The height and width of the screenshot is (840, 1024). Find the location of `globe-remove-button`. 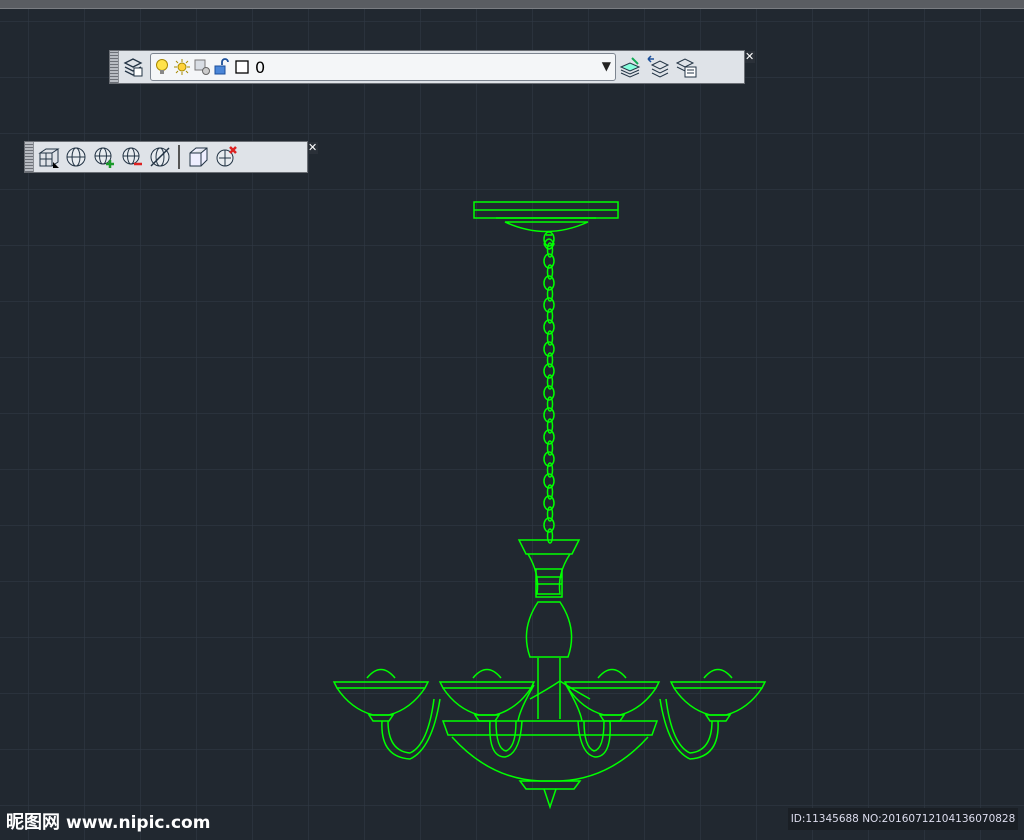

globe-remove-button is located at coordinates (132, 157).